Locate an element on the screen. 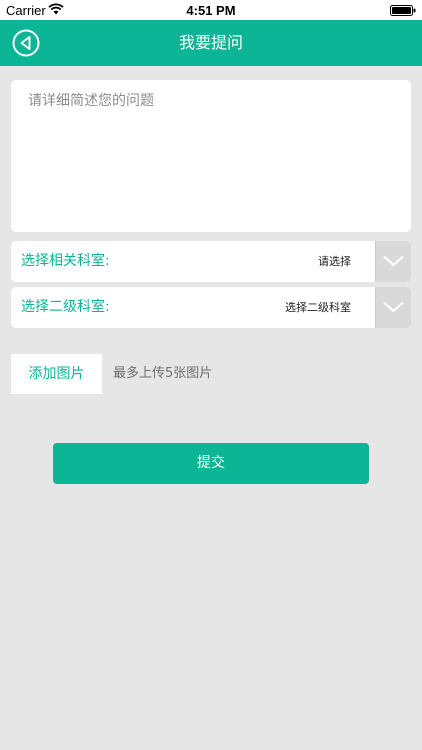 This screenshot has height=750, width=422. sub-department-dropdown-button is located at coordinates (393, 307).